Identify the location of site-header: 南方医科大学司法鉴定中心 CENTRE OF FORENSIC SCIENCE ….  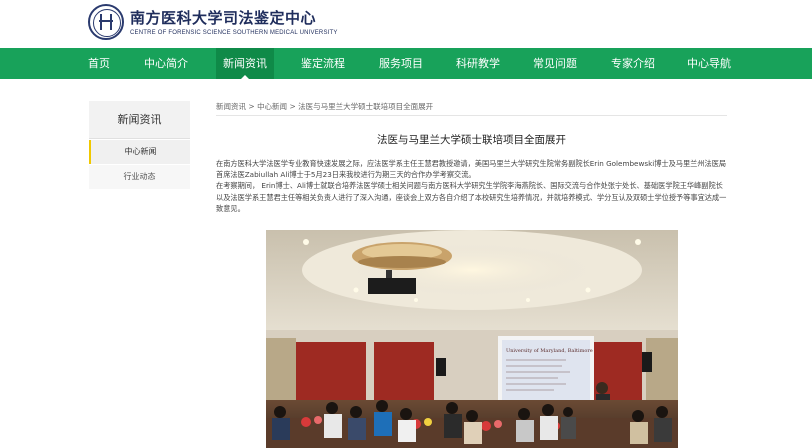
(406, 24).